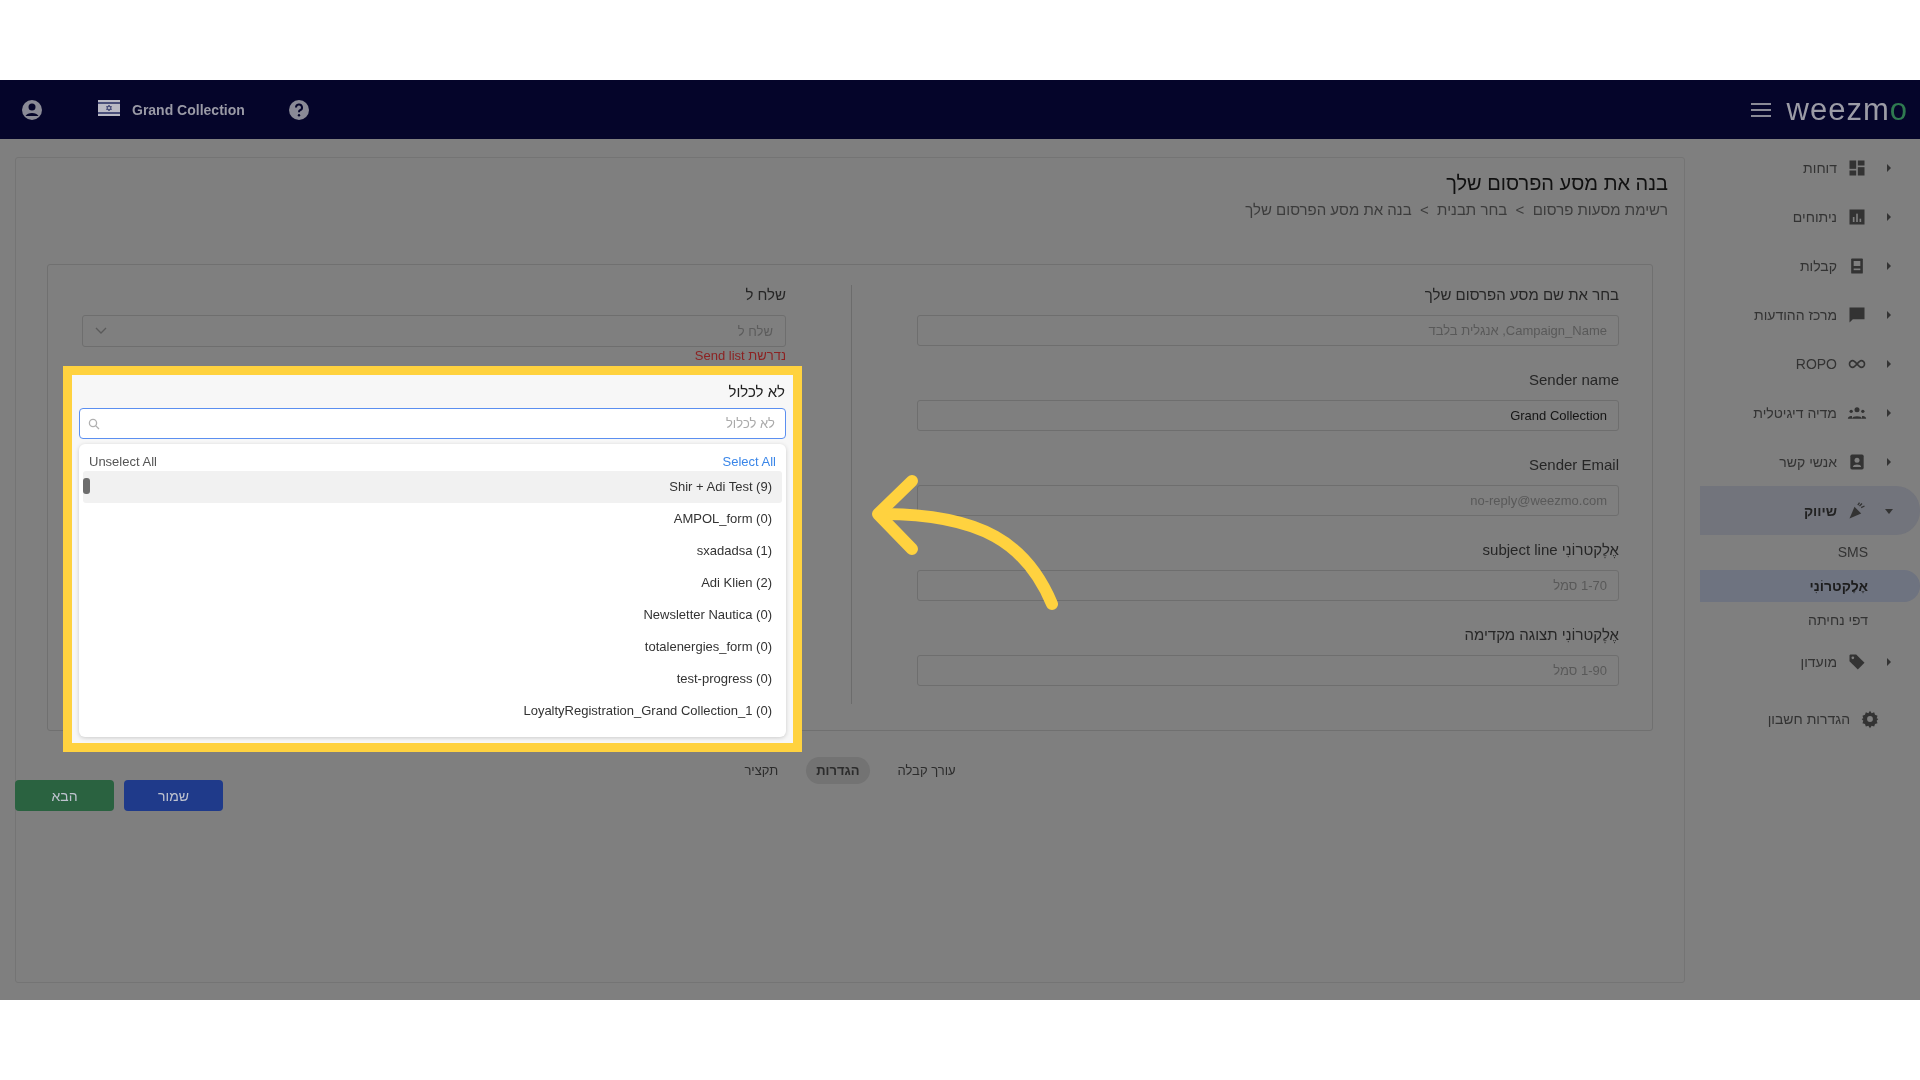 This screenshot has height=1080, width=1920. I want to click on list-option: Newsletter Nautica (0), so click(432, 615).